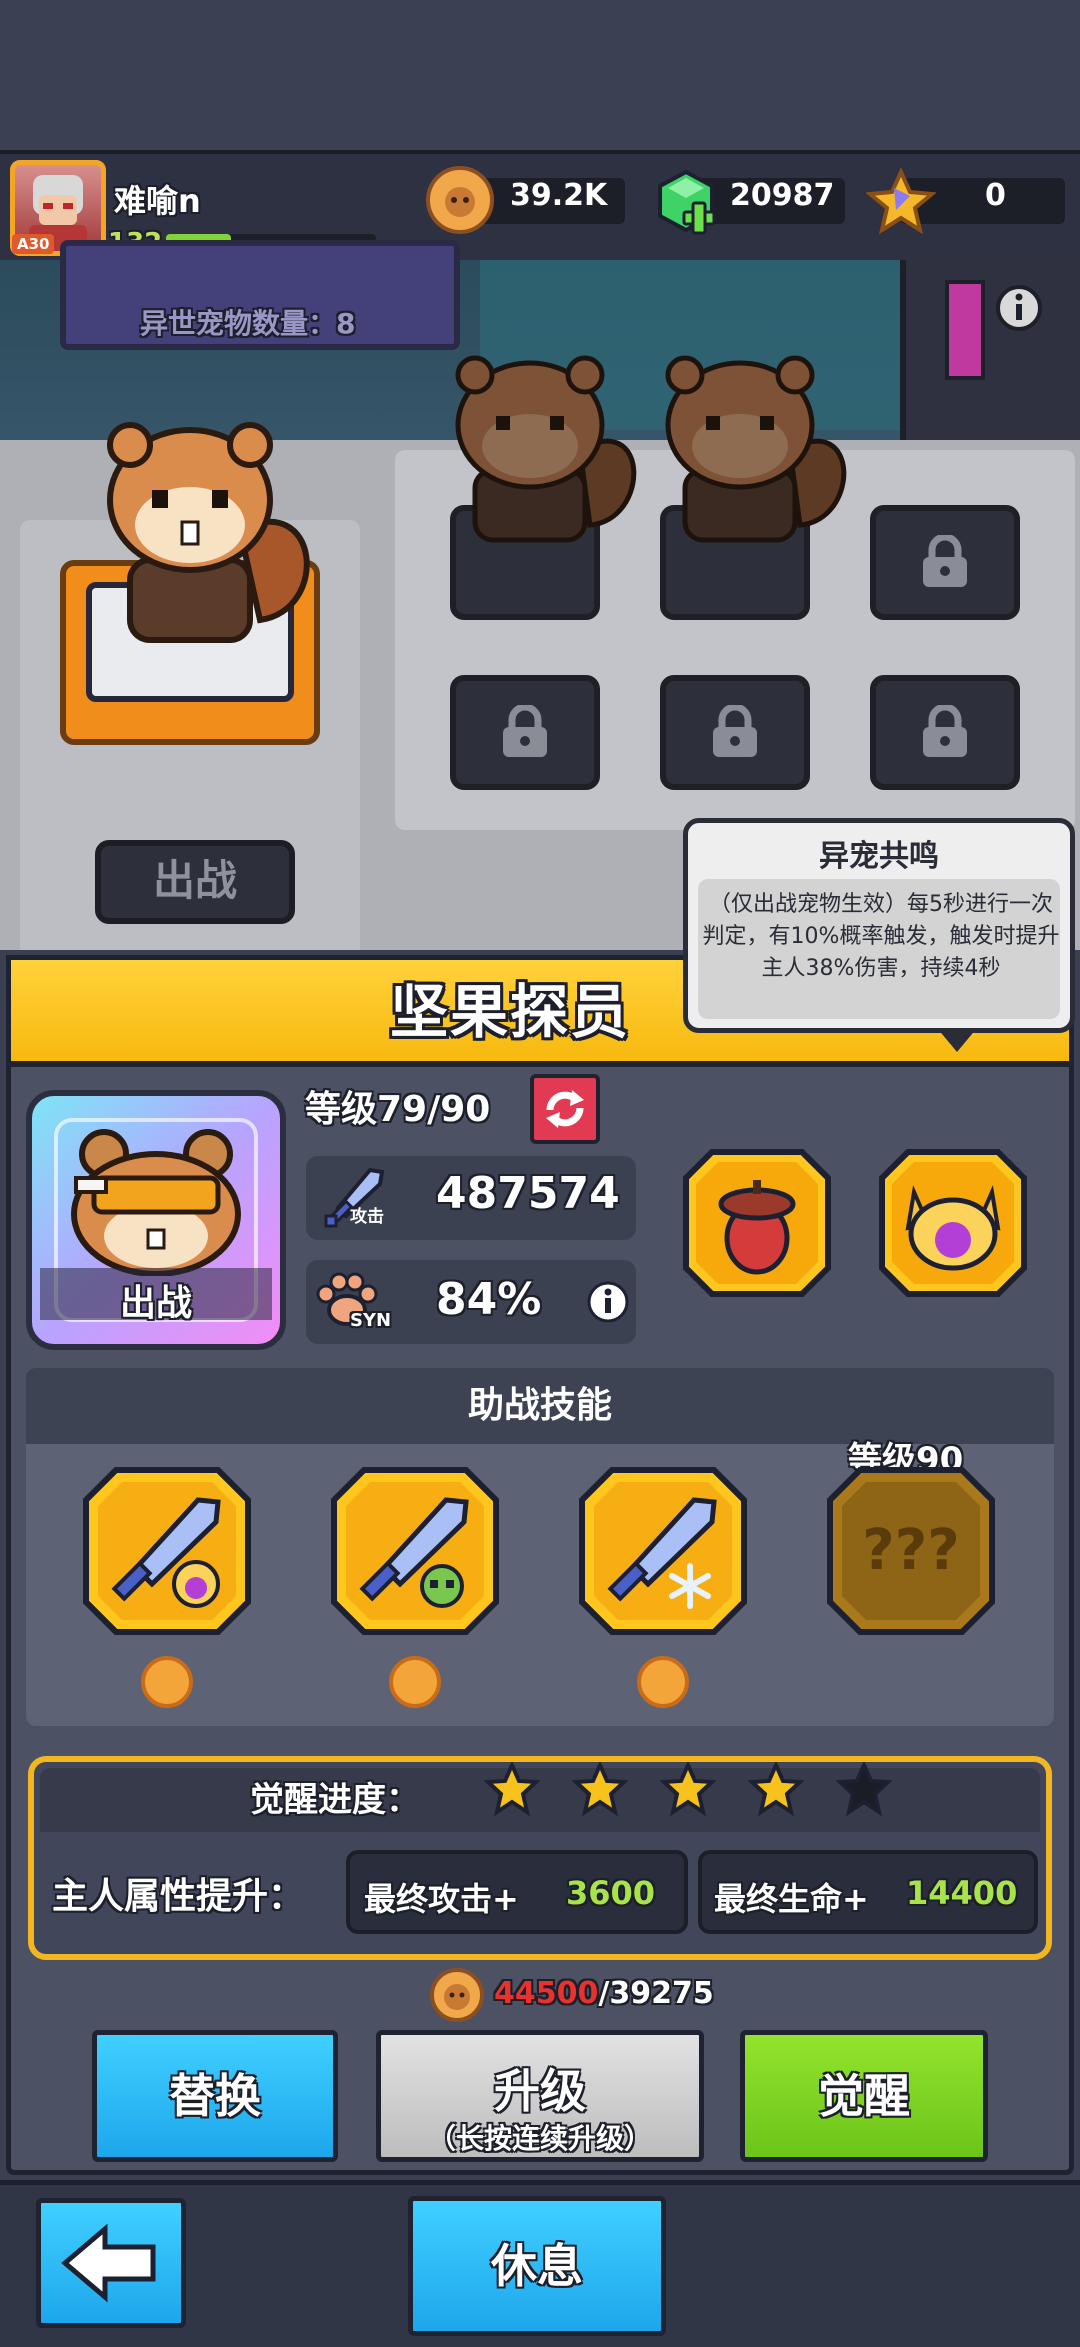 The width and height of the screenshot is (1080, 2347). What do you see at coordinates (965, 330) in the screenshot?
I see `door-window` at bounding box center [965, 330].